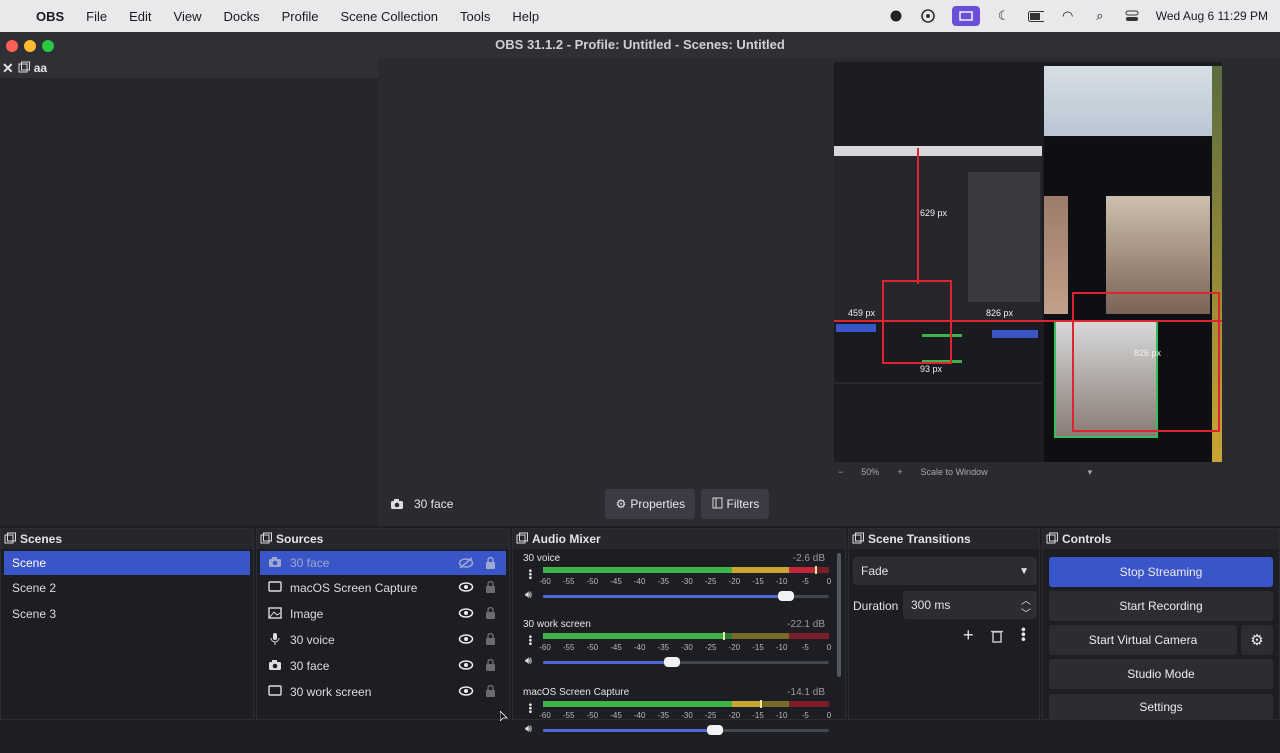  Describe the element at coordinates (127, 563) in the screenshot. I see `scene-item: Scene` at that location.